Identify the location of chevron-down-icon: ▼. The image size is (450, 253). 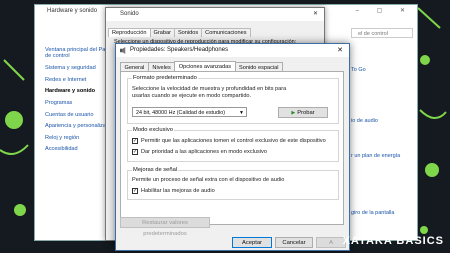
(241, 113).